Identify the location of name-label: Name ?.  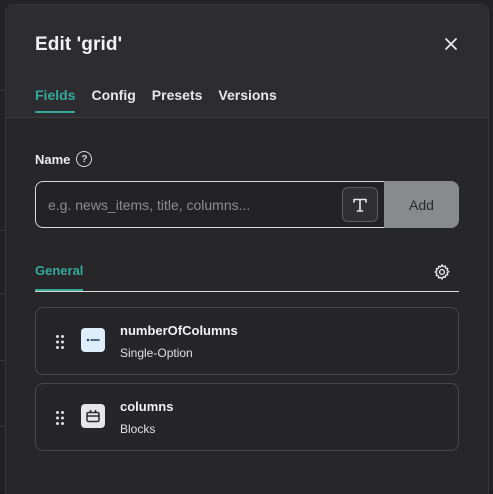
(63, 159).